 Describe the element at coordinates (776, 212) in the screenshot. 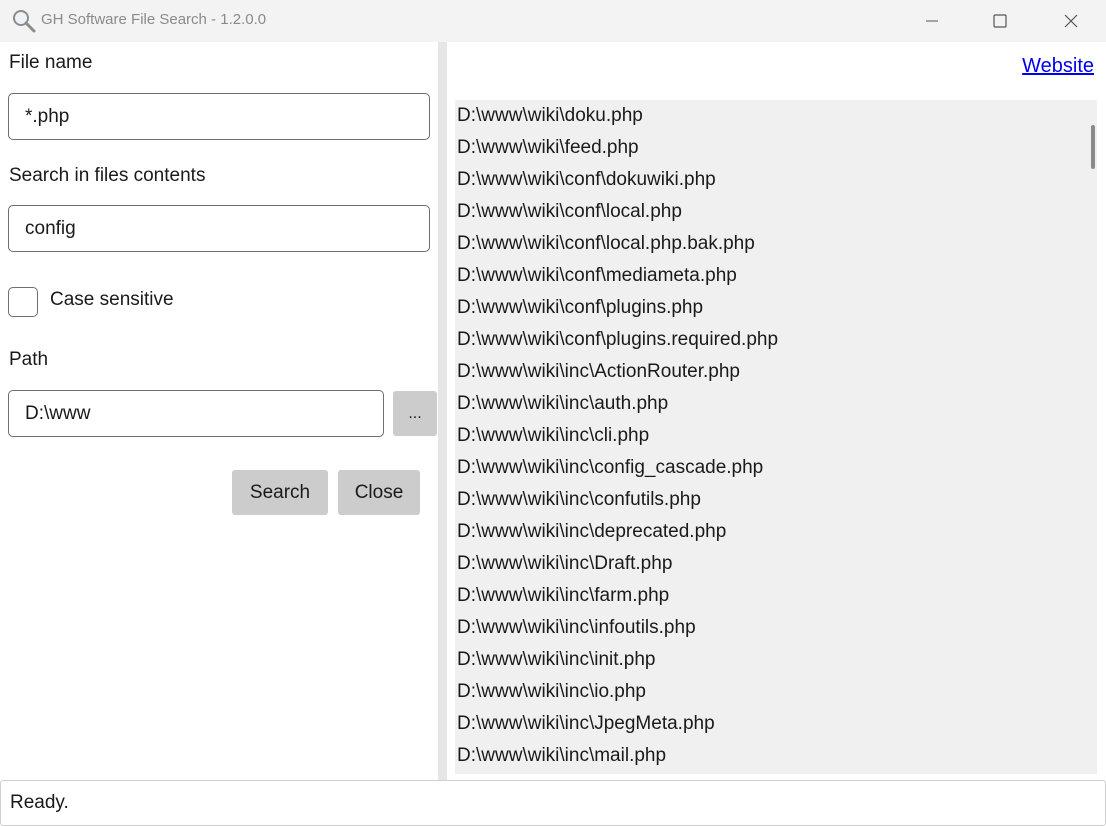

I see `result-item: D:\www\wiki\conf\local.php` at that location.